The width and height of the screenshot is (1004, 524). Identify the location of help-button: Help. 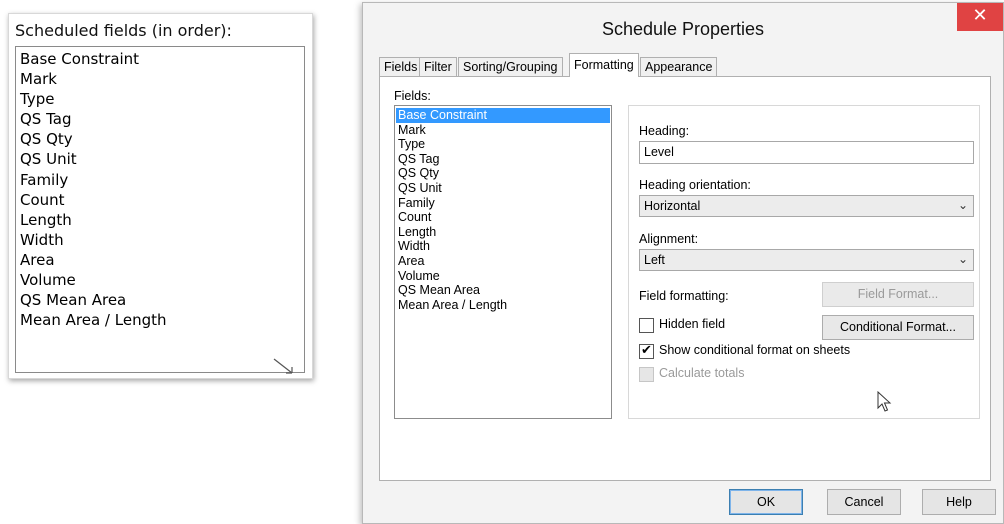
(959, 502).